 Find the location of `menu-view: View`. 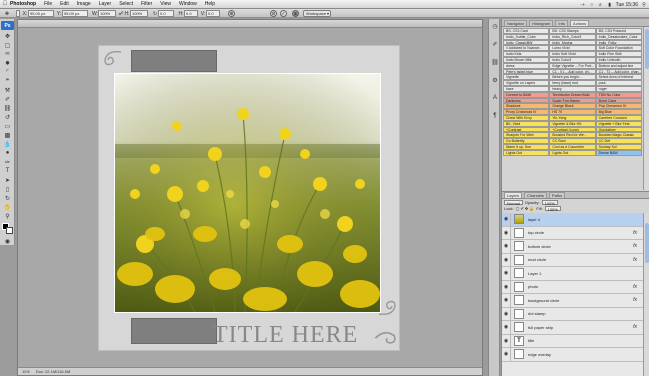

menu-view: View is located at coordinates (165, 4).